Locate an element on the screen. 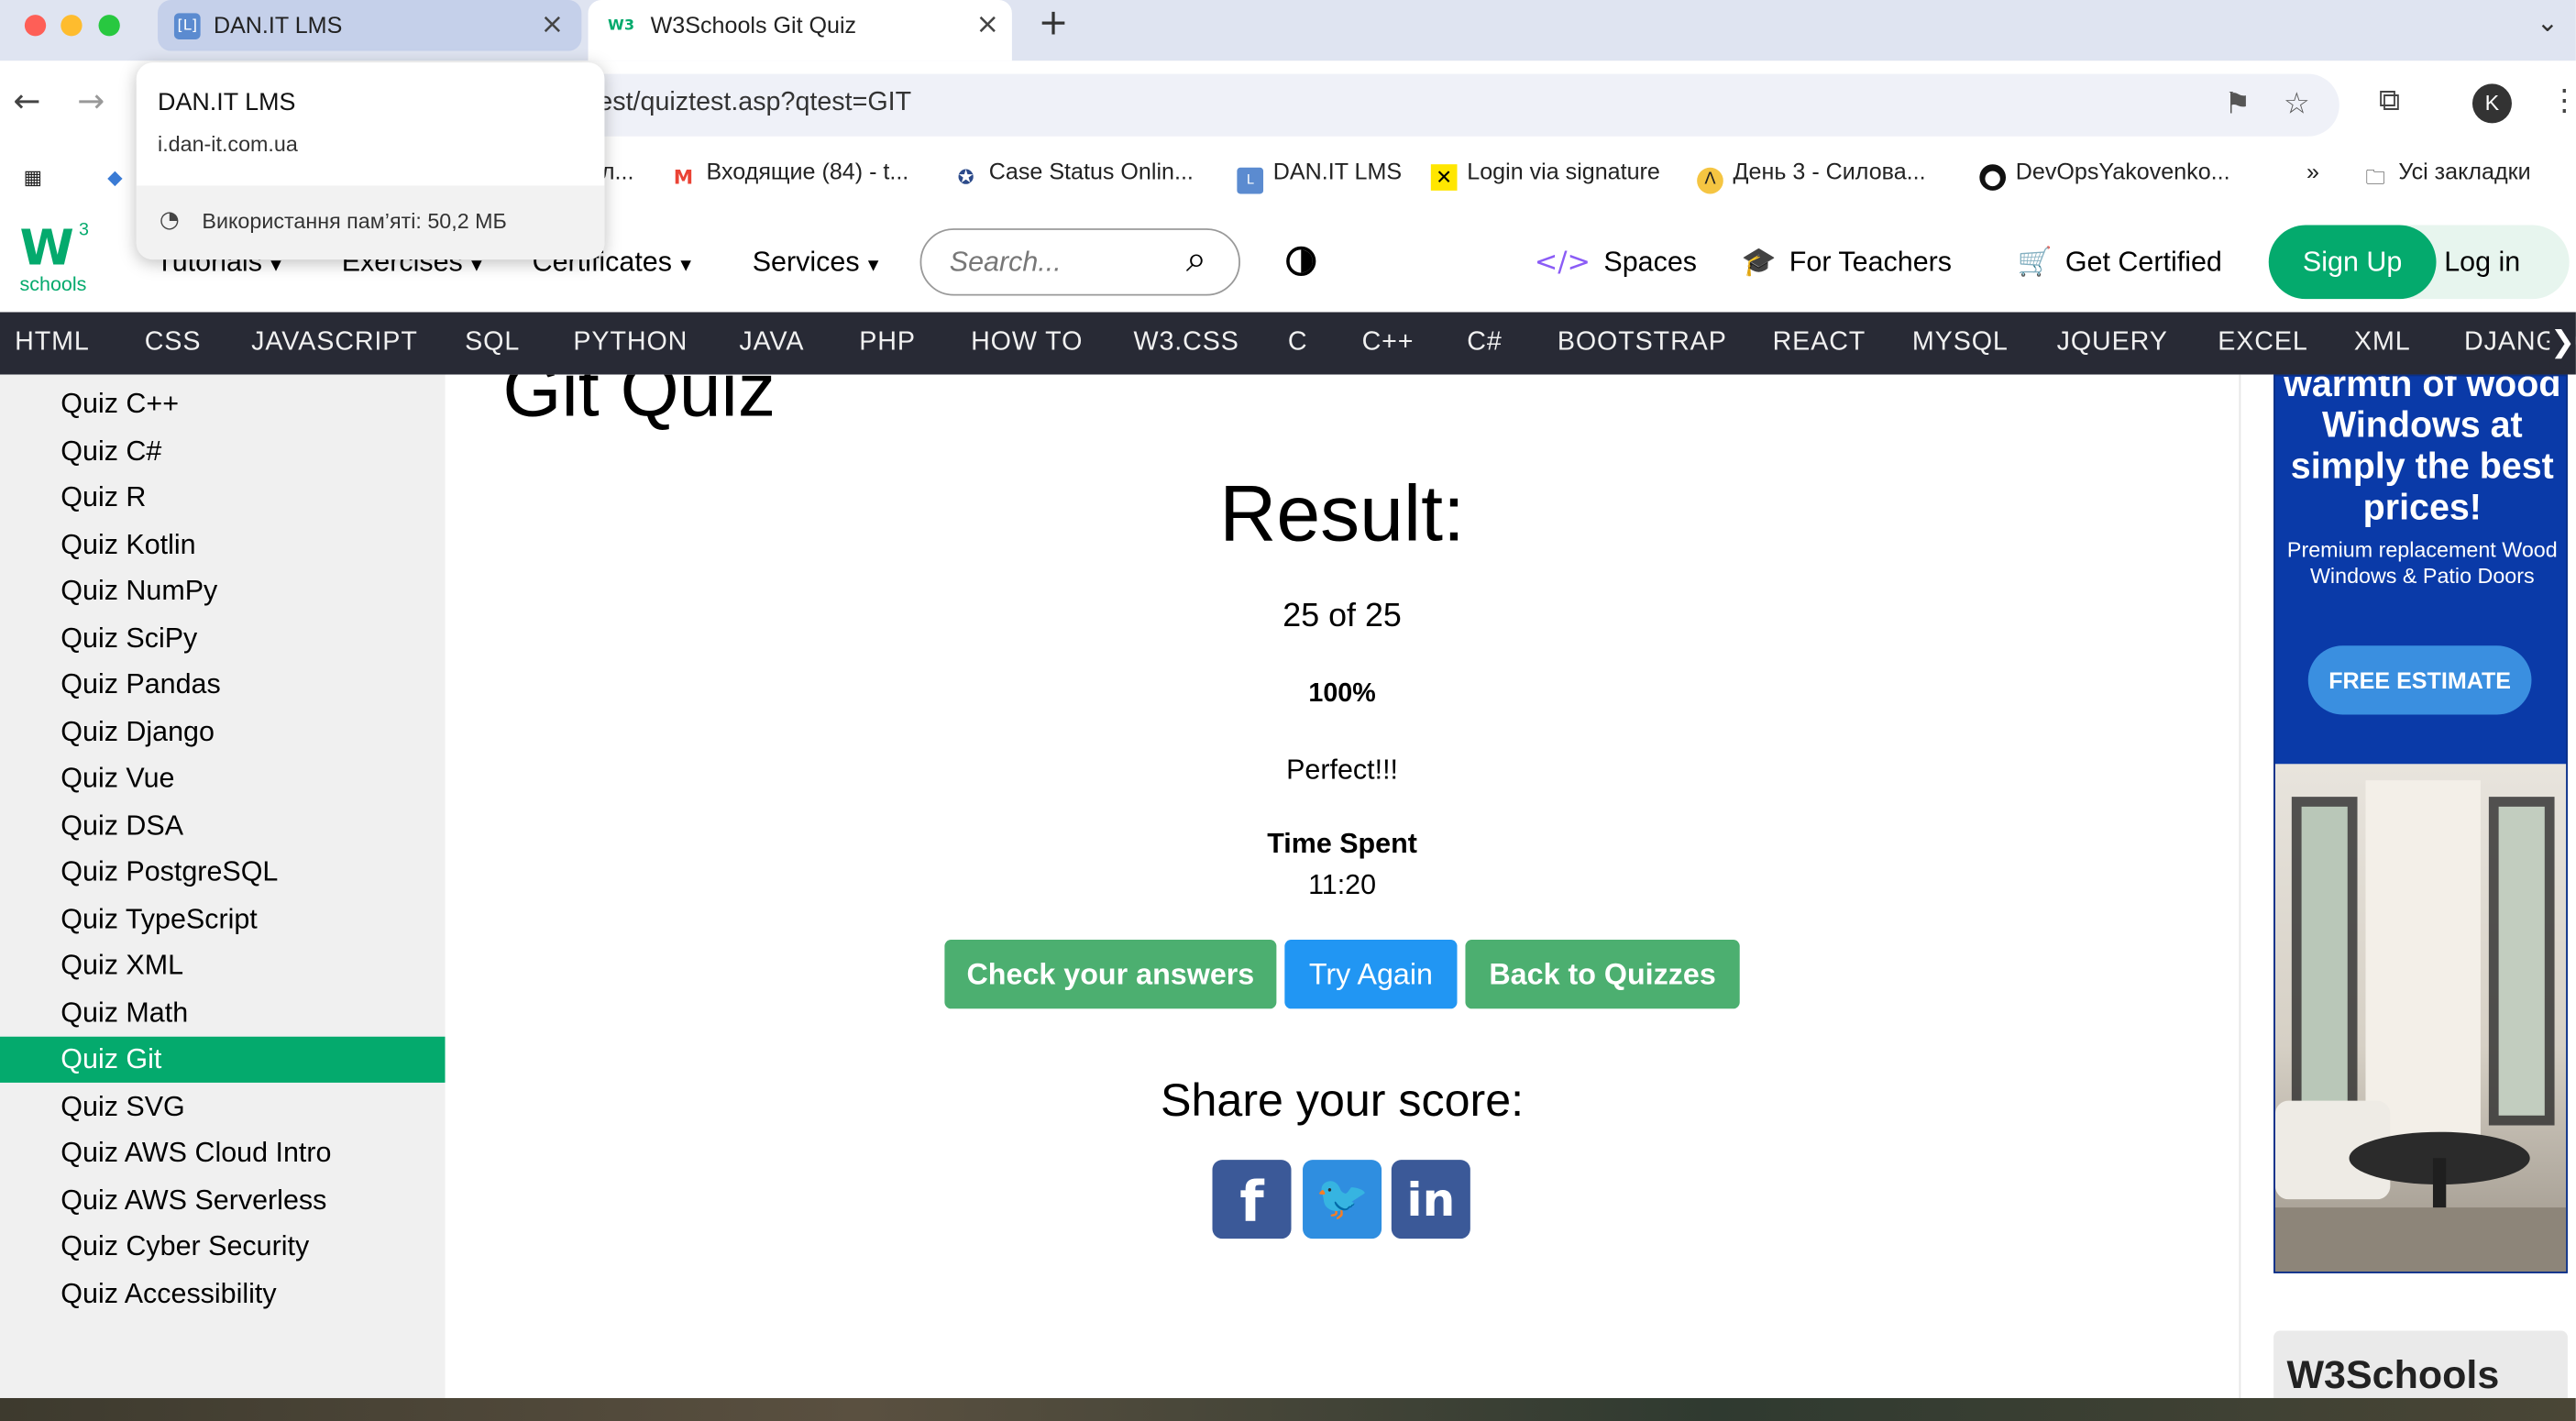 Image resolution: width=2576 pixels, height=1421 pixels. tab-search-chevron-icon: ⌄ is located at coordinates (2548, 22).